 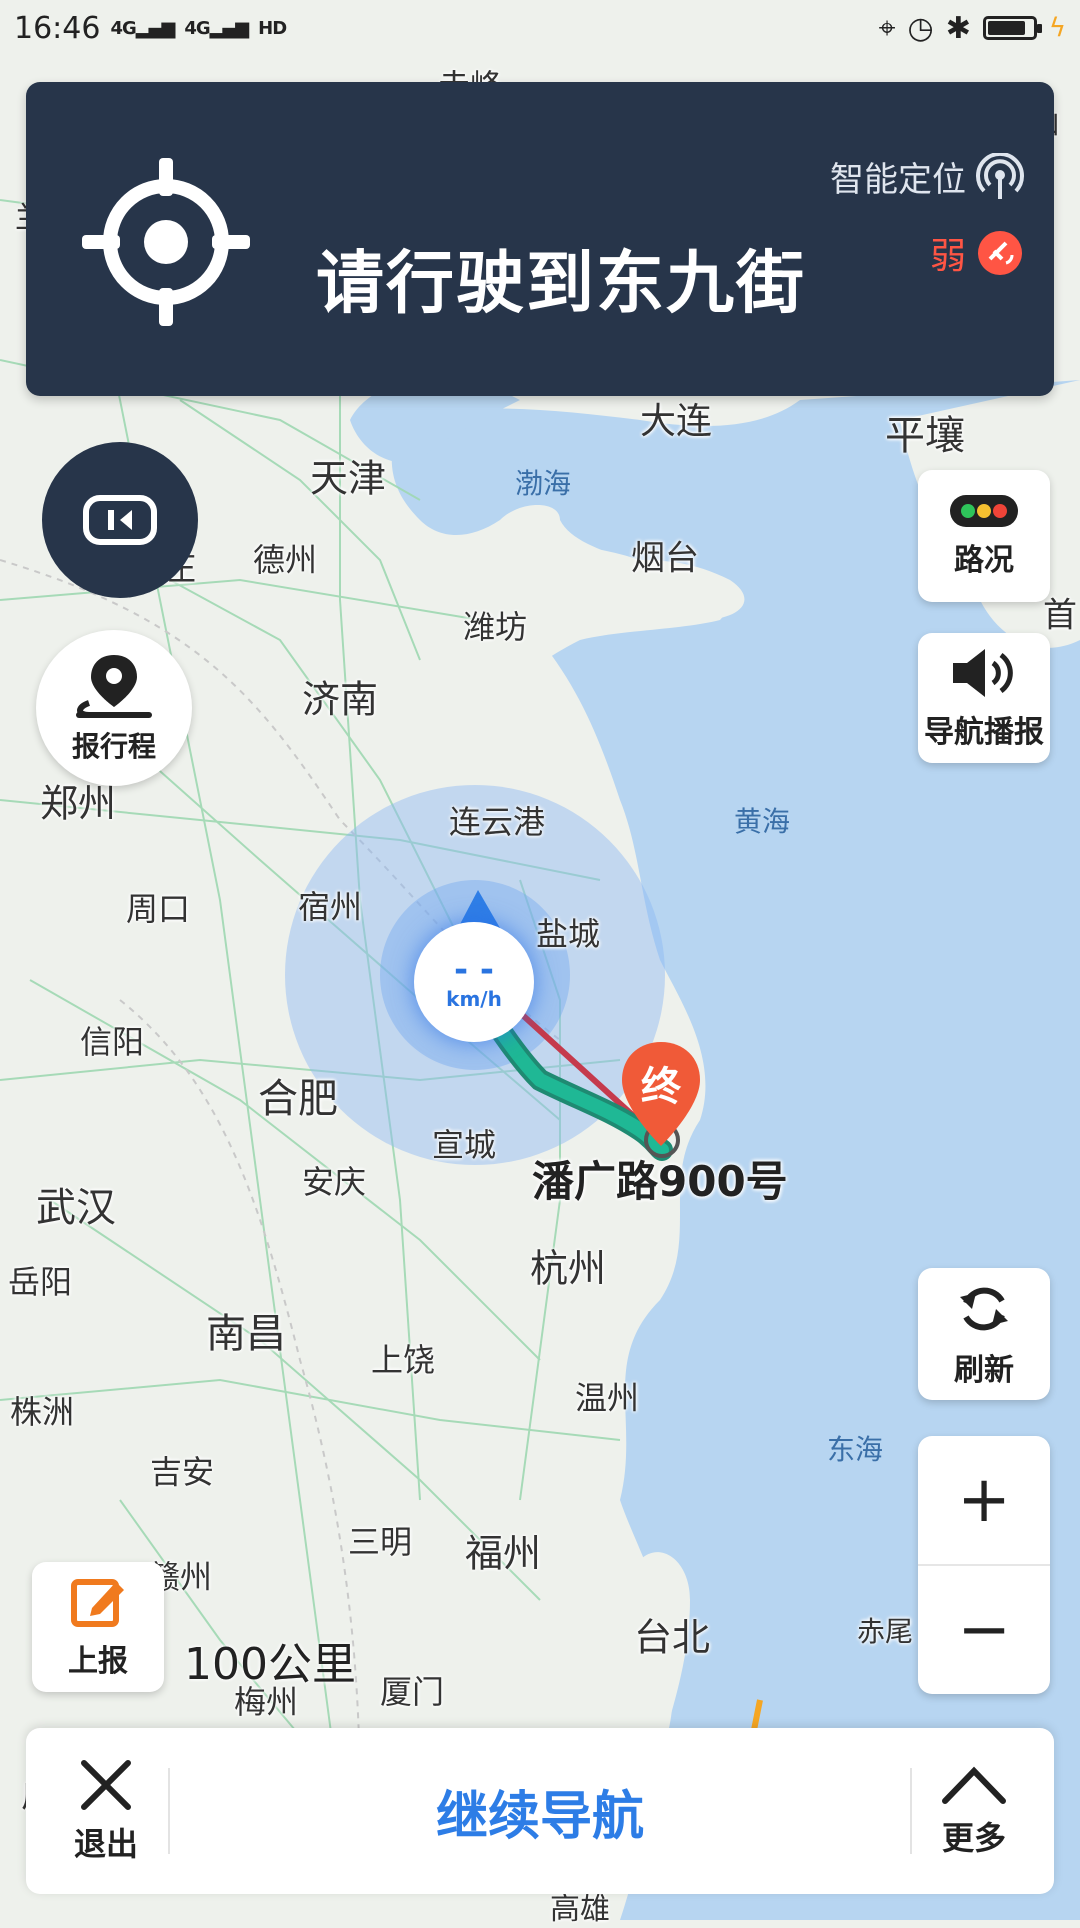 I want to click on city-label: 合肥, so click(x=298, y=1099).